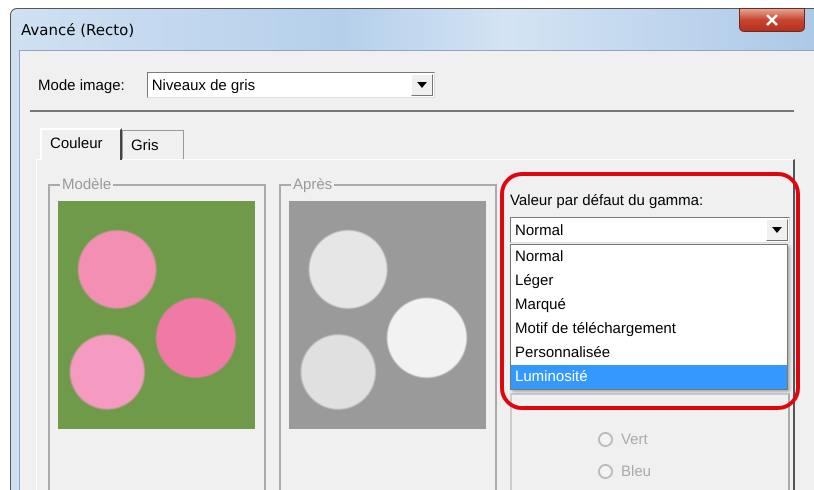  I want to click on close-icon, so click(772, 20).